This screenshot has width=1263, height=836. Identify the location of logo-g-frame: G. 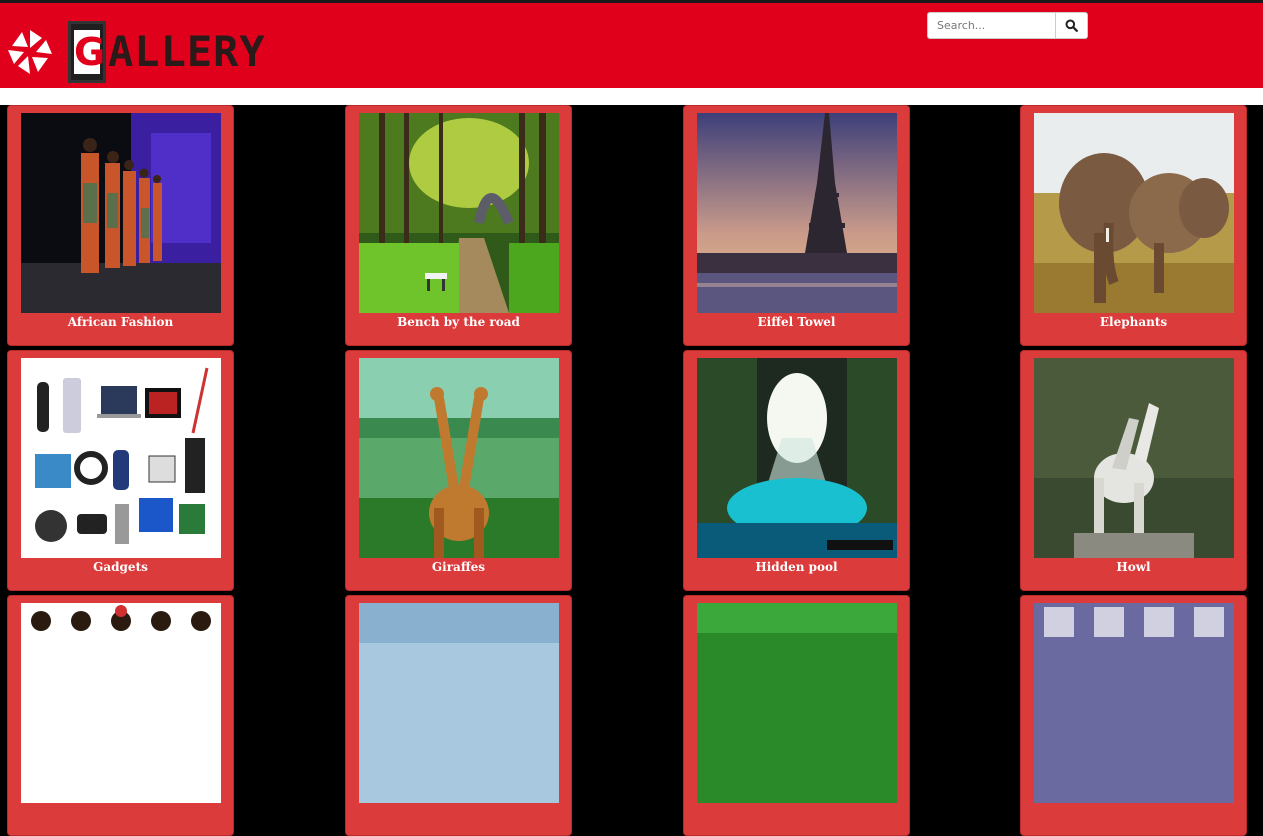
(87, 52).